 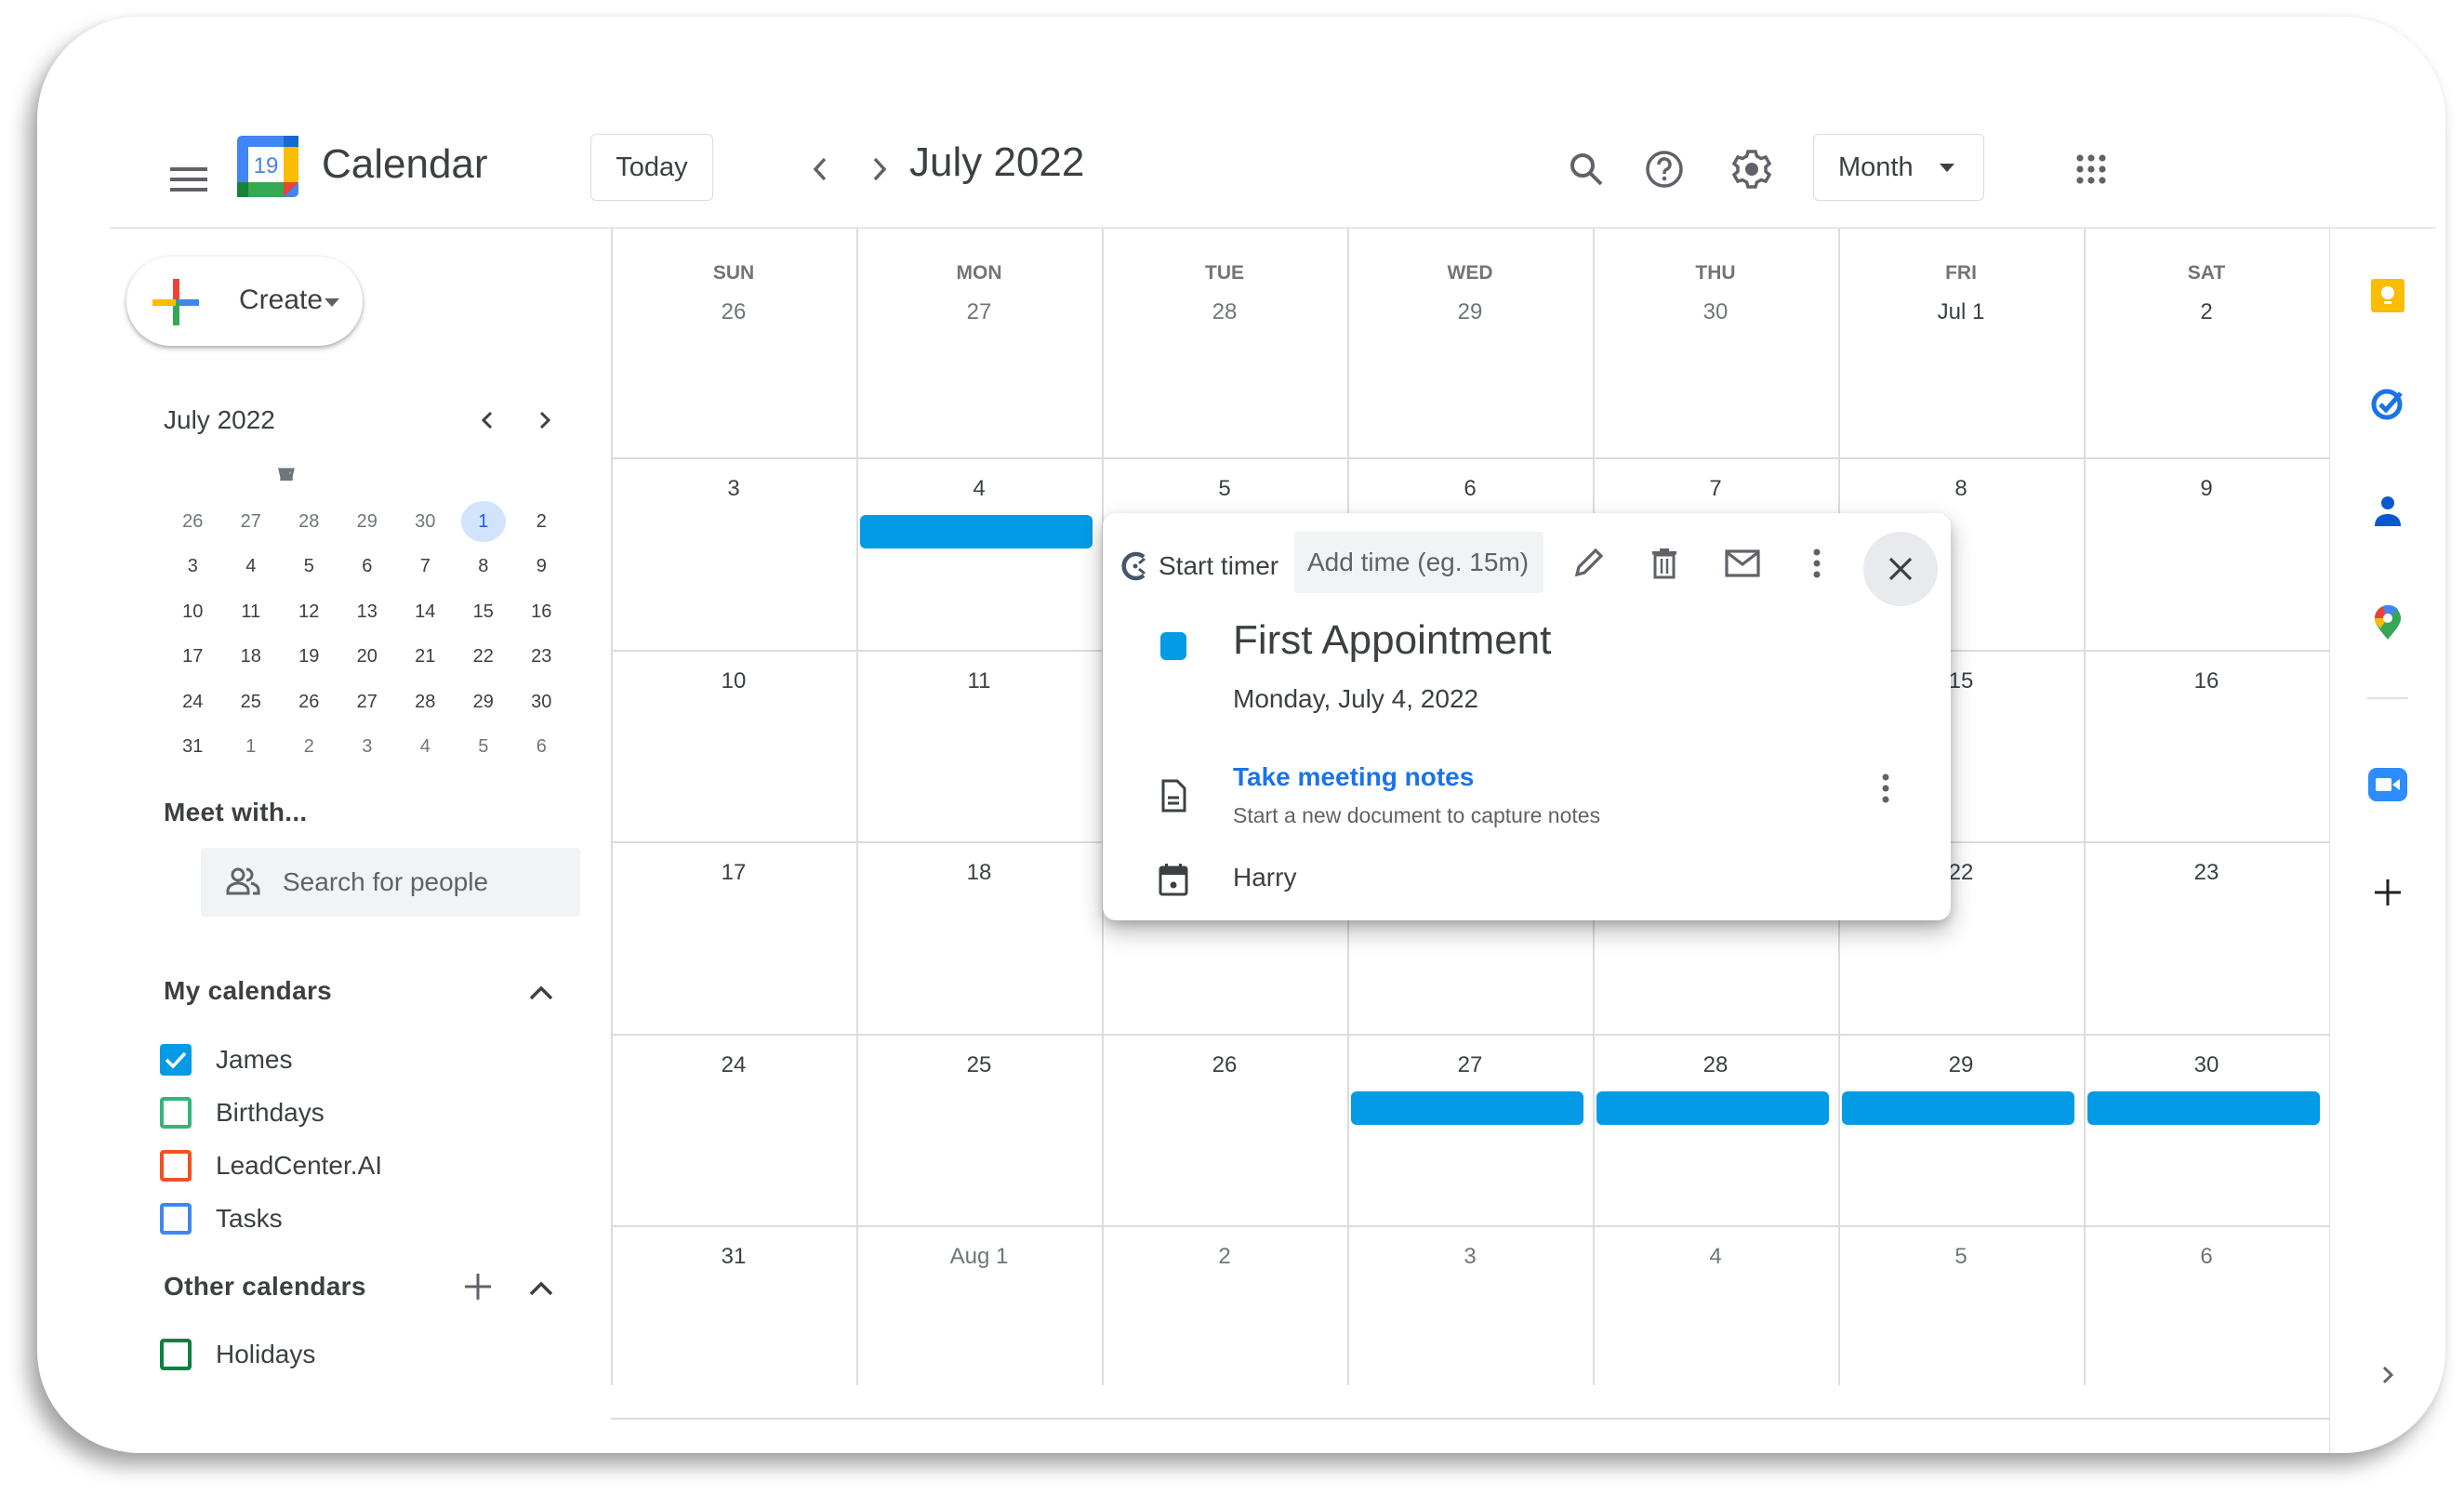 I want to click on add-time-input, so click(x=1418, y=562).